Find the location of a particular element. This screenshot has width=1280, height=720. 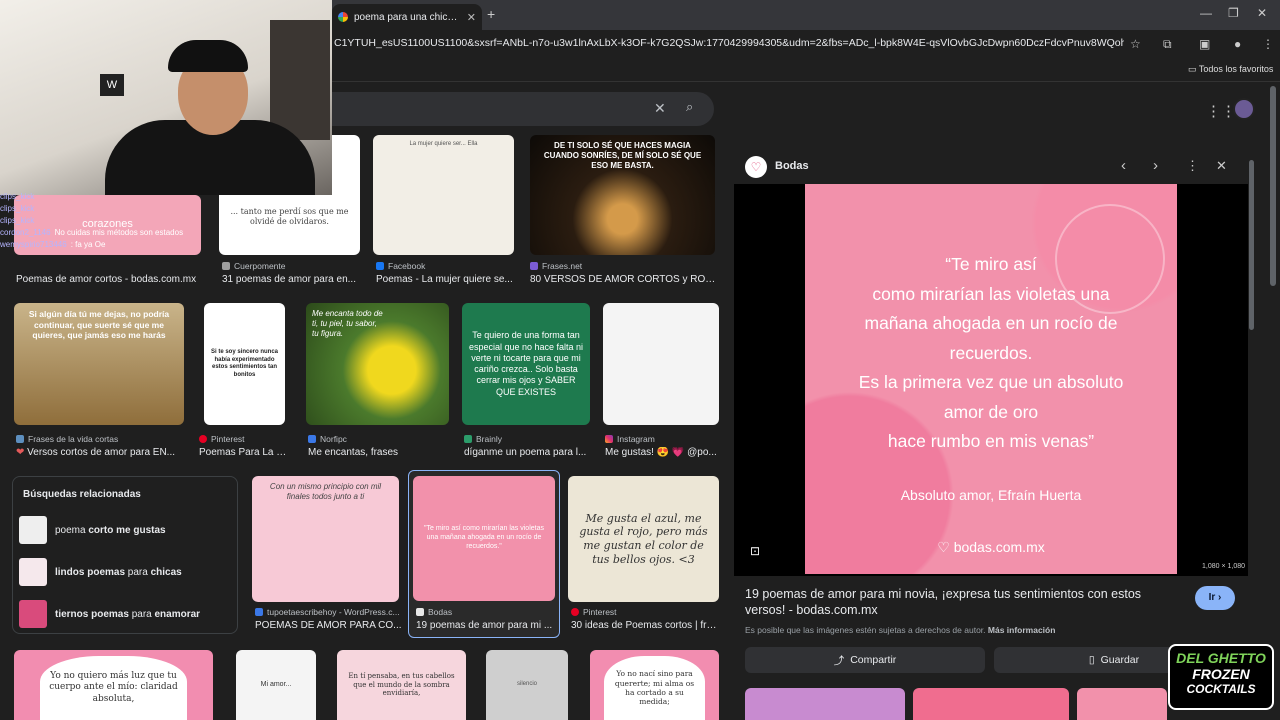

result-source: Norfipc is located at coordinates (327, 439).